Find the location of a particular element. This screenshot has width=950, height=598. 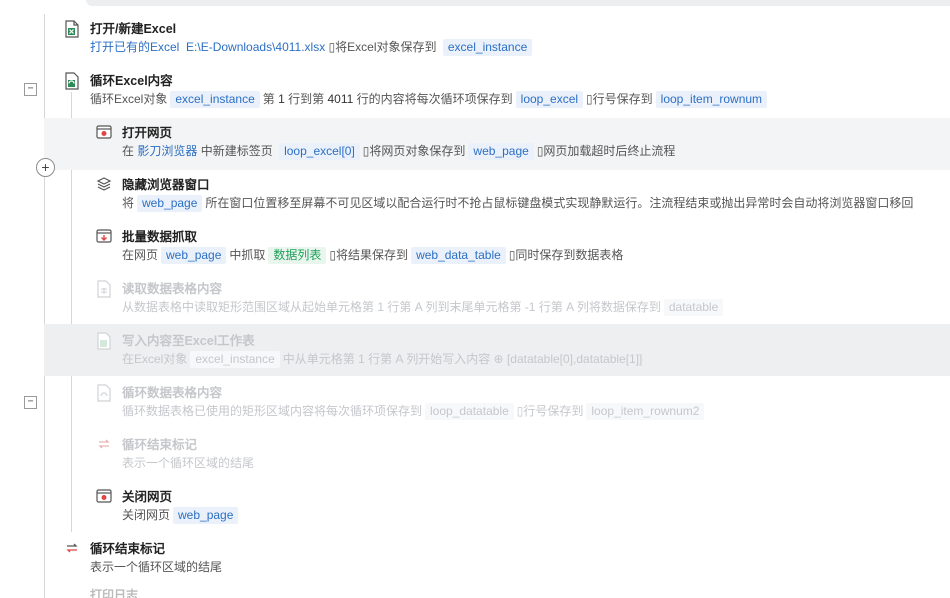

variable-tag: web_data_table is located at coordinates (458, 255).